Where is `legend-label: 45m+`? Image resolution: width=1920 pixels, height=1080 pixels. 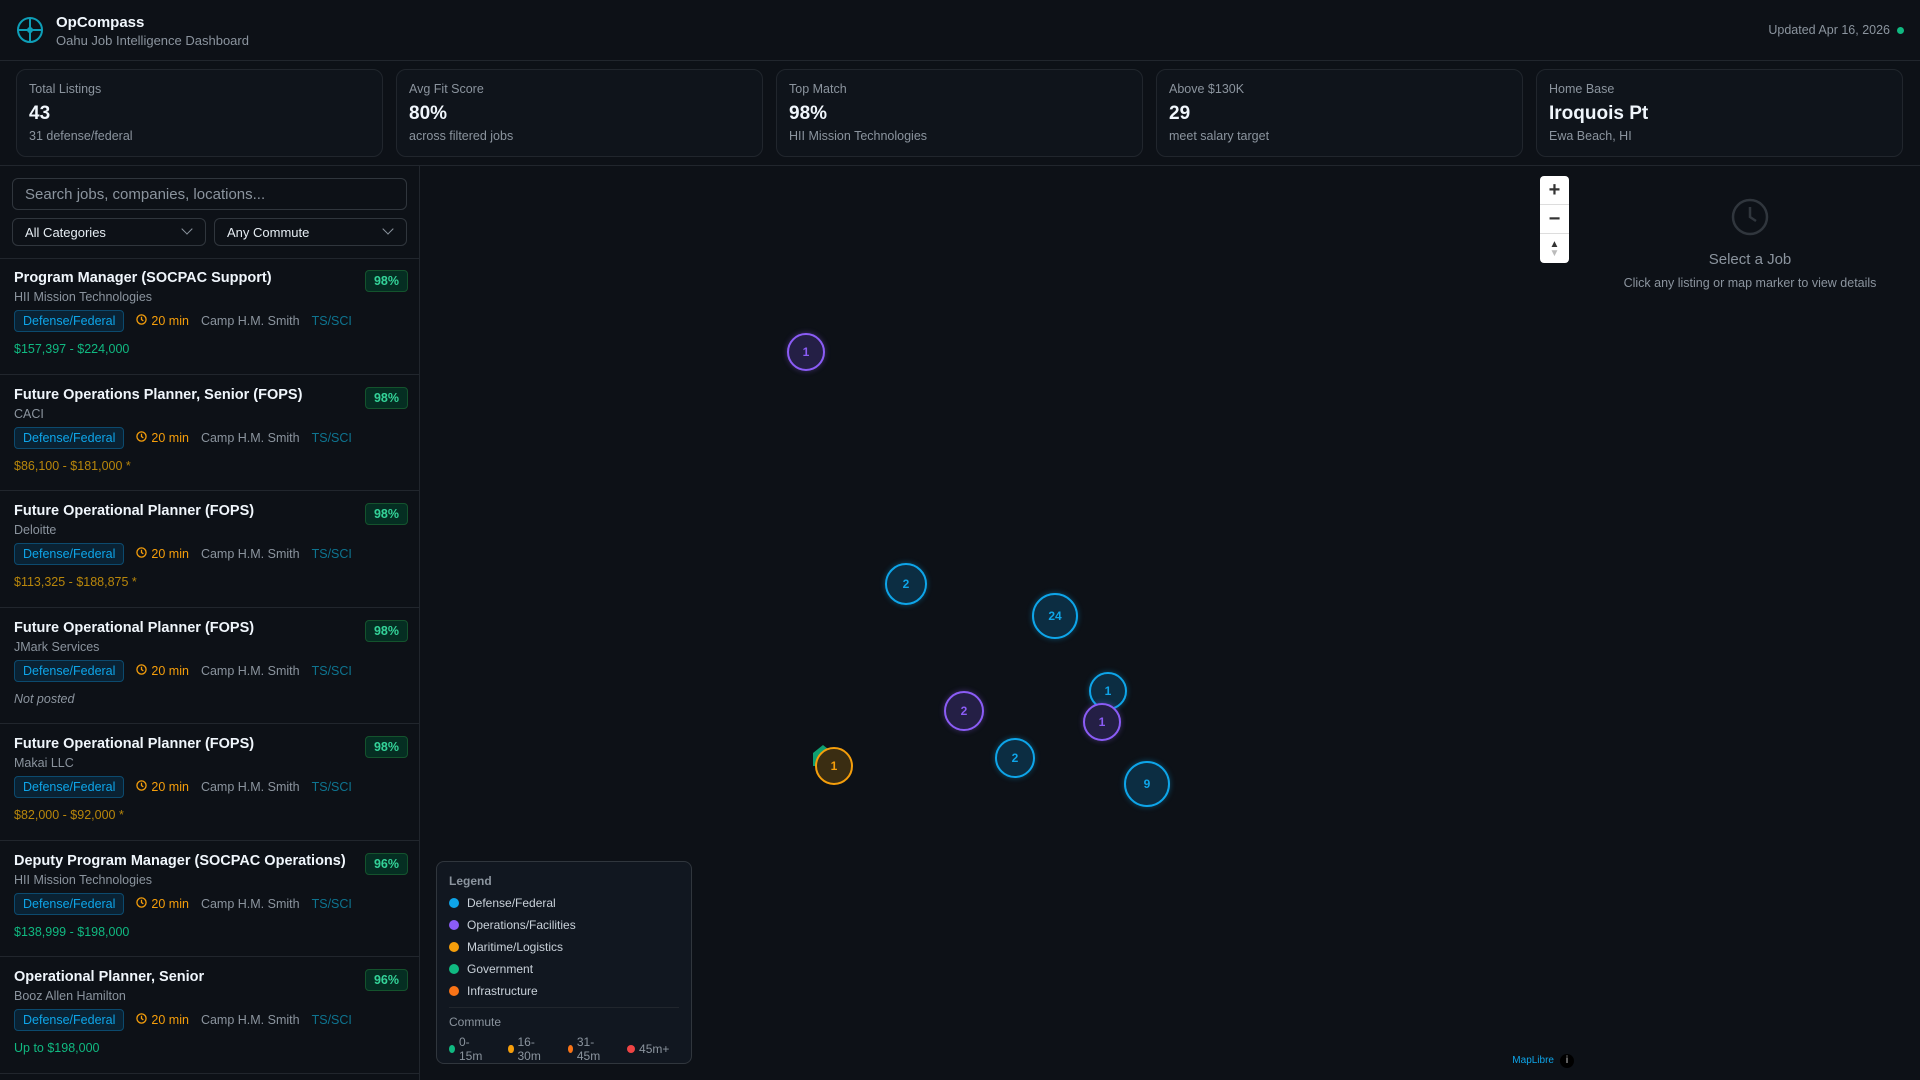 legend-label: 45m+ is located at coordinates (654, 1049).